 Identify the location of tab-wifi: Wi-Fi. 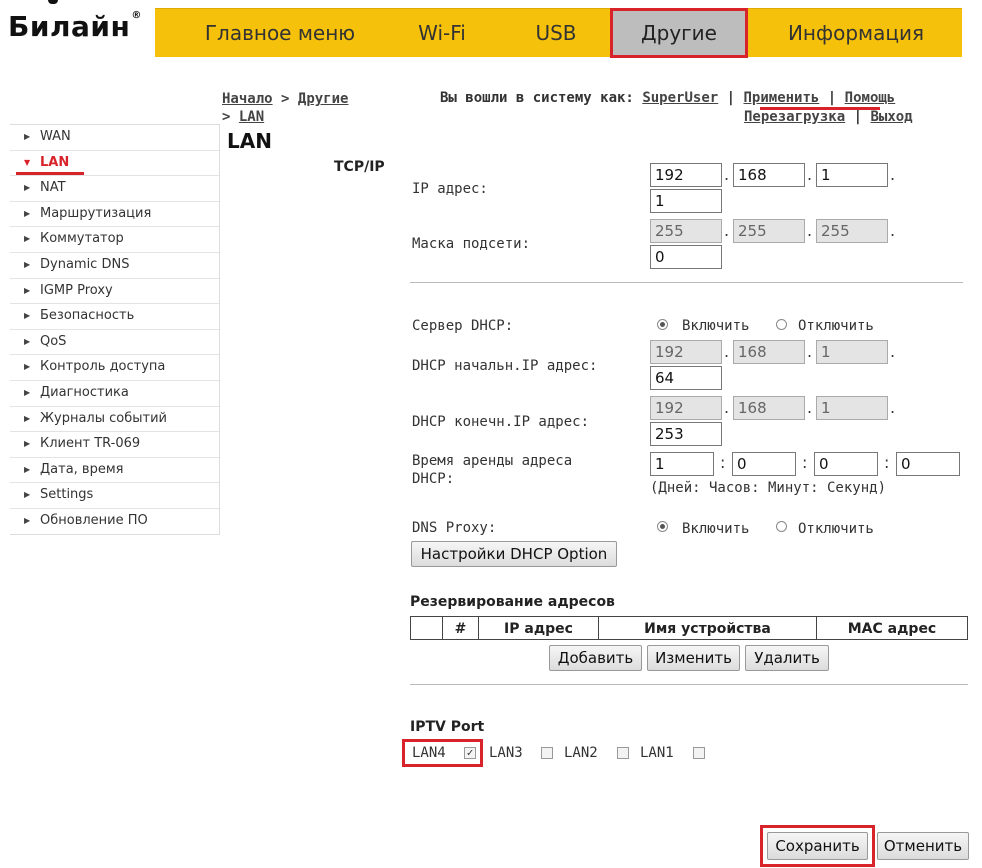
(442, 33).